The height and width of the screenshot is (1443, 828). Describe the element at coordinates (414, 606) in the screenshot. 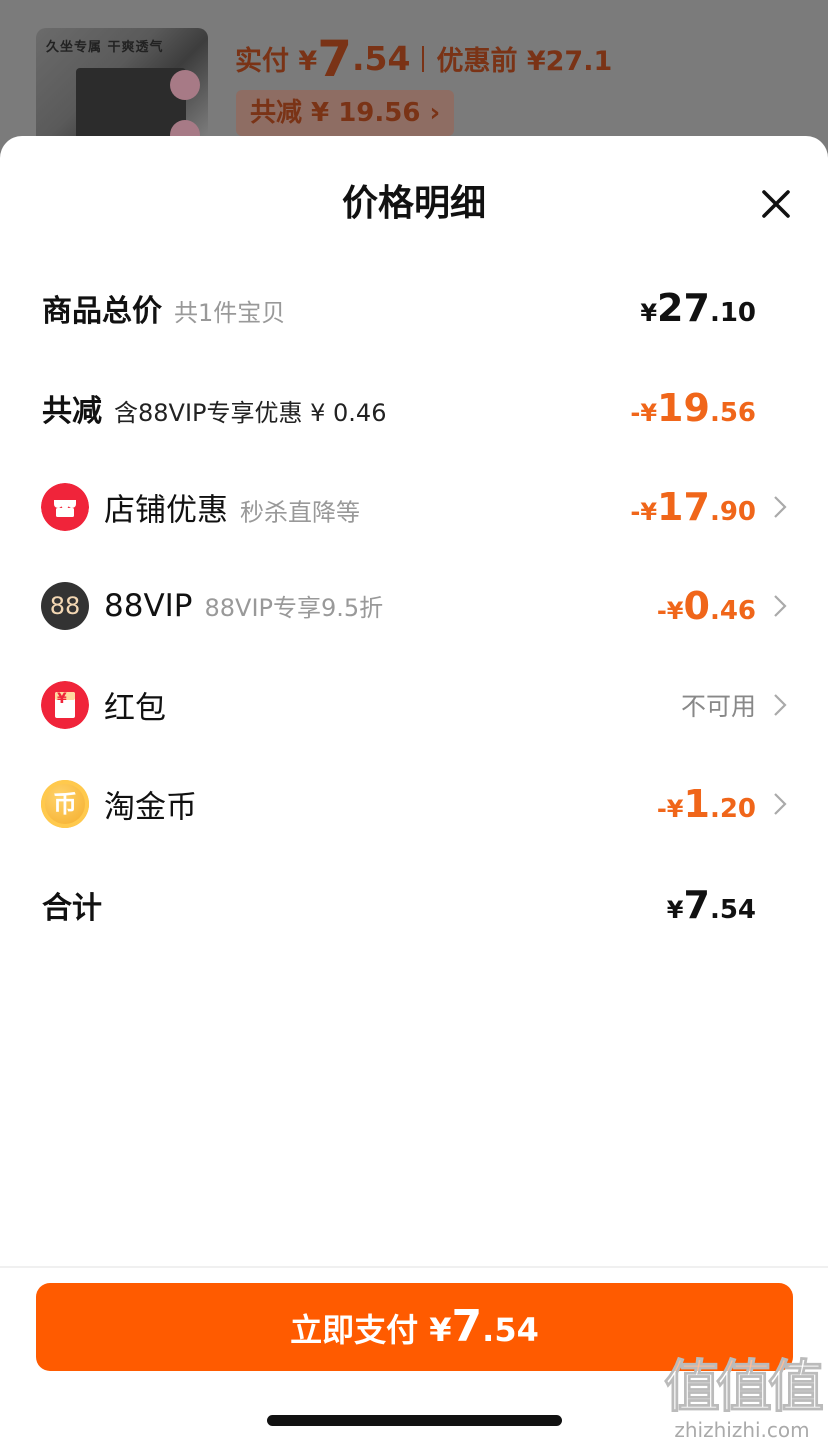

I see `row-88vip: 88 88VIP 88VIP专享9.5折 -¥0.46` at that location.